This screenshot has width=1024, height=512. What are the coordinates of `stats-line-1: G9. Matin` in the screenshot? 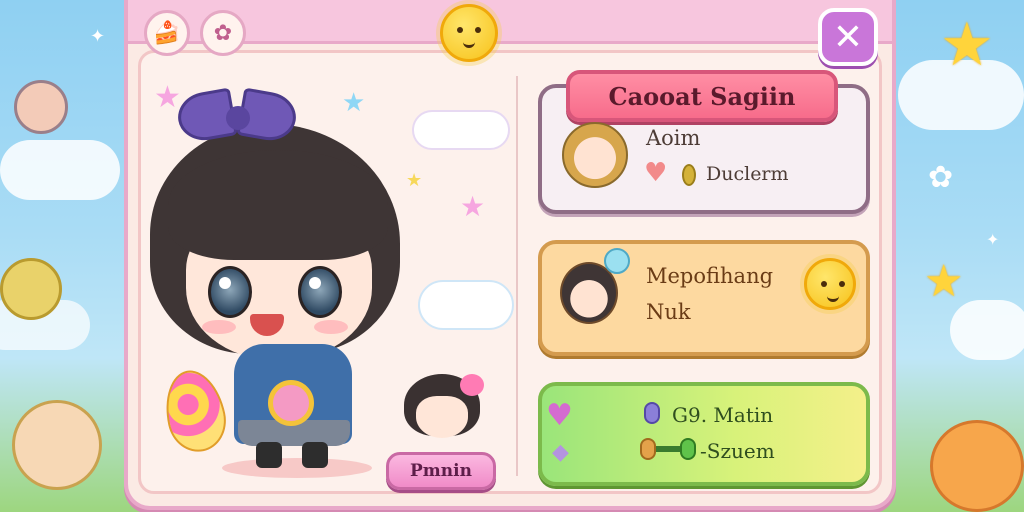 It's located at (723, 415).